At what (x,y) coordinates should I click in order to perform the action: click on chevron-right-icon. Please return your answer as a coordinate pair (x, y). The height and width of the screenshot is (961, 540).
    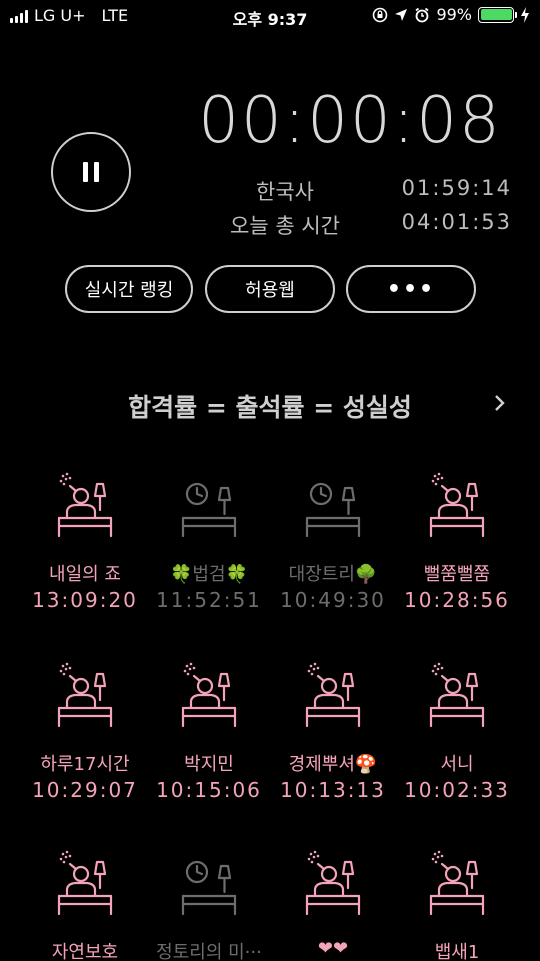
    Looking at the image, I should click on (500, 406).